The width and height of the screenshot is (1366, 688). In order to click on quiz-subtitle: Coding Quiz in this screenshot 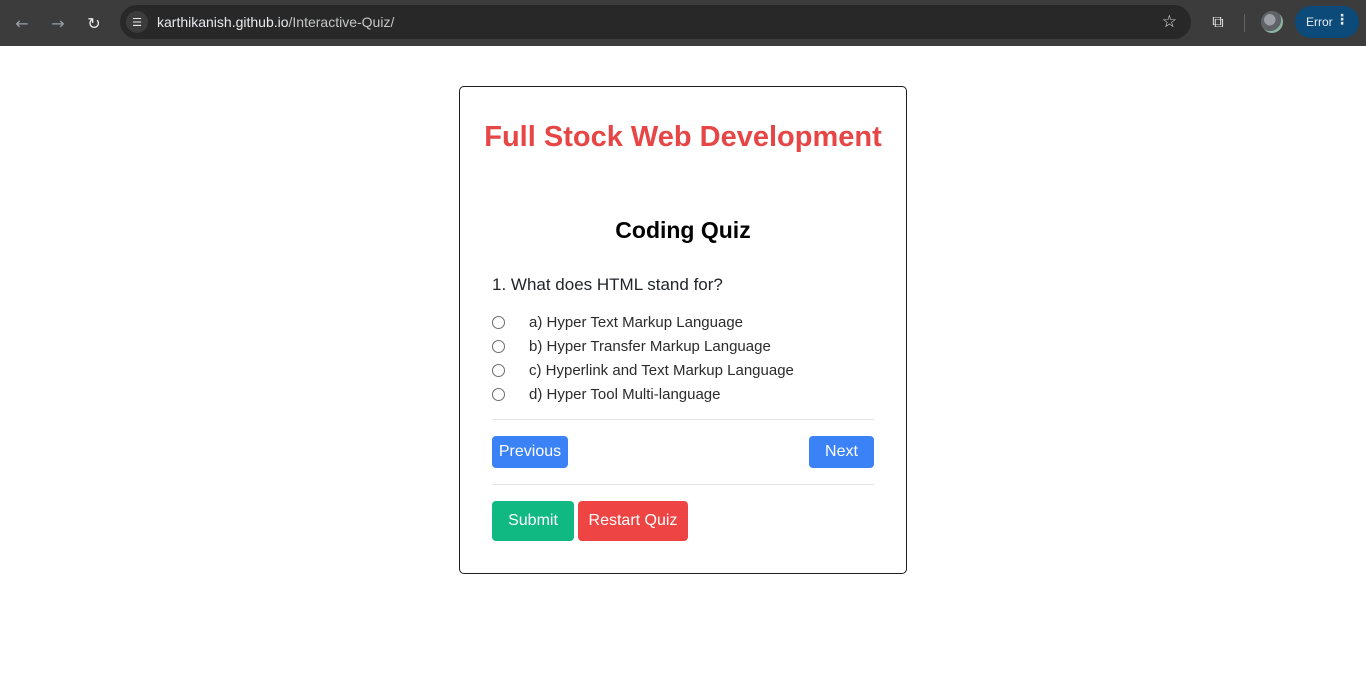, I will do `click(683, 230)`.